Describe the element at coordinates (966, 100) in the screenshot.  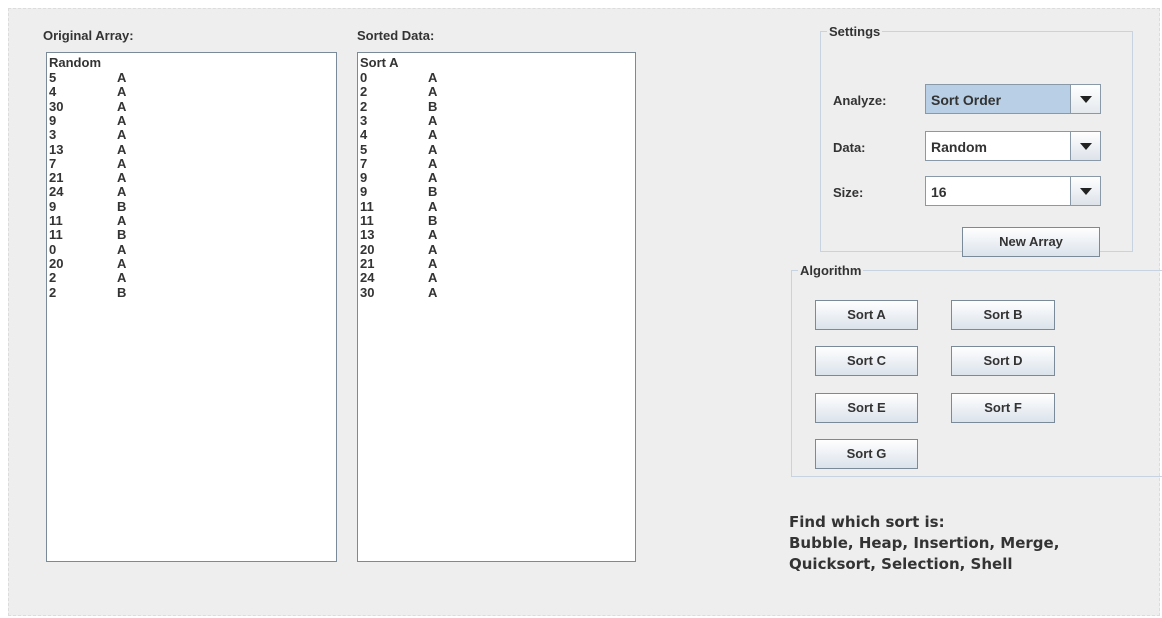
I see `analyze-combo-value: Sort Order` at that location.